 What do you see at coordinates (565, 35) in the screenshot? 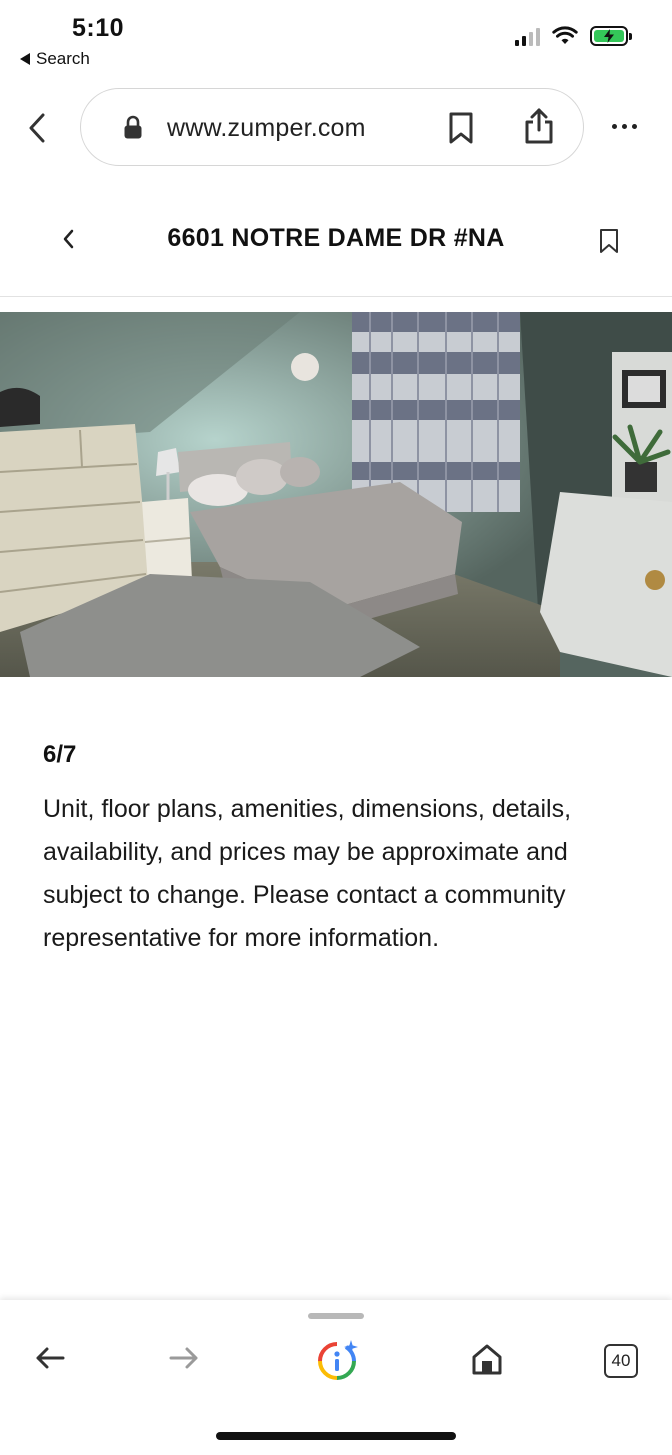
I see `wifi-icon` at bounding box center [565, 35].